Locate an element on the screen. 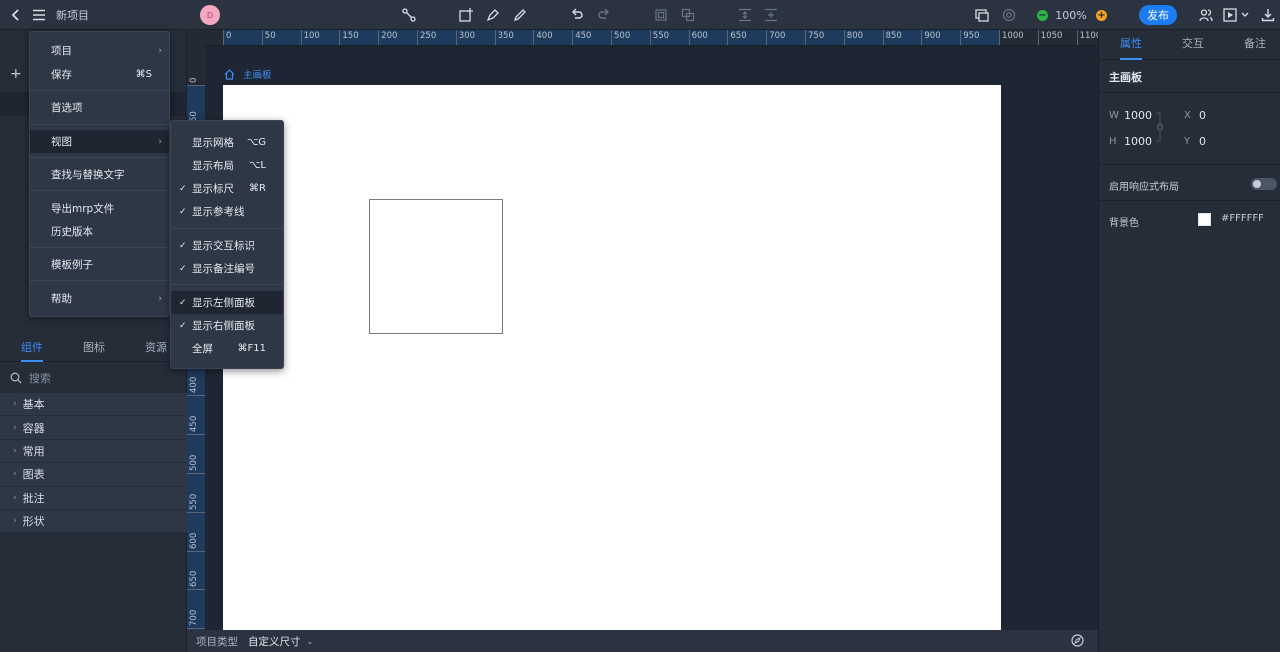  back-icon is located at coordinates (16, 15).